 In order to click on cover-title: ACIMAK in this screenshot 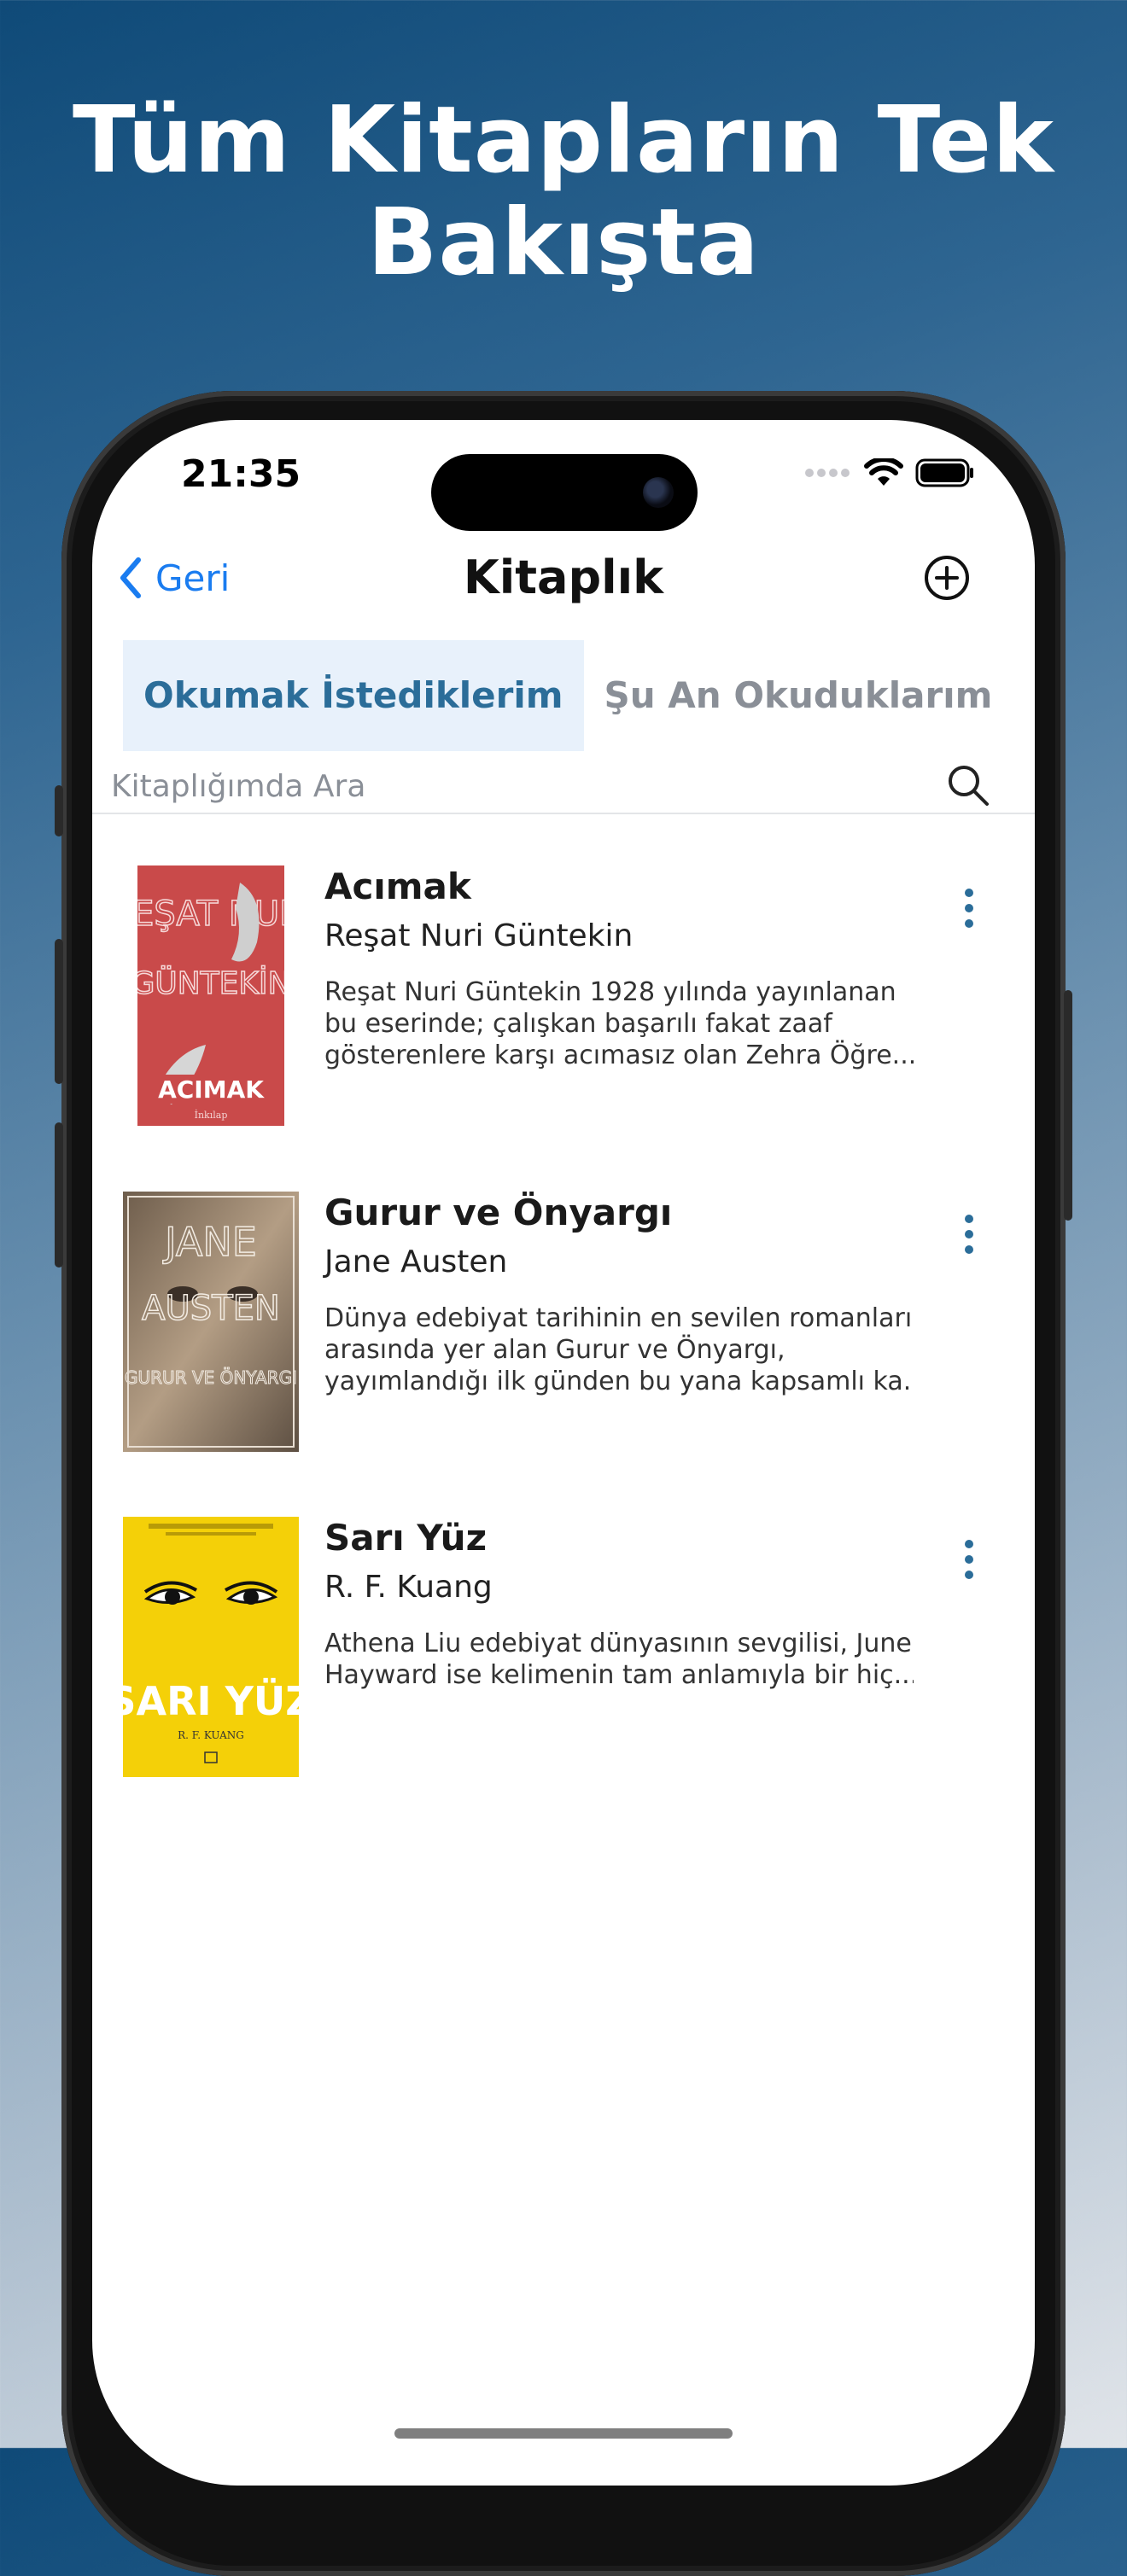, I will do `click(211, 1089)`.